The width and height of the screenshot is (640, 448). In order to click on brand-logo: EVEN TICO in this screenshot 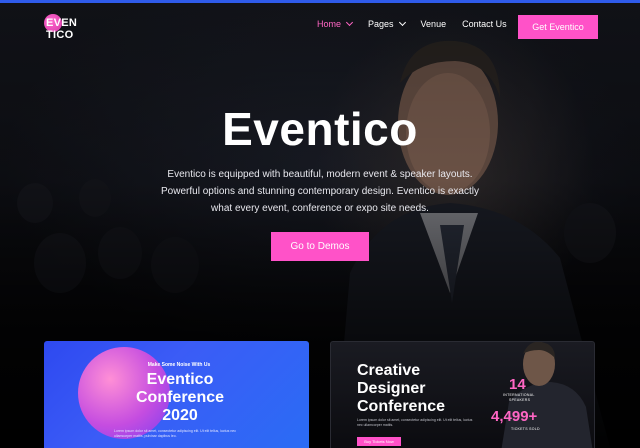, I will do `click(65, 29)`.